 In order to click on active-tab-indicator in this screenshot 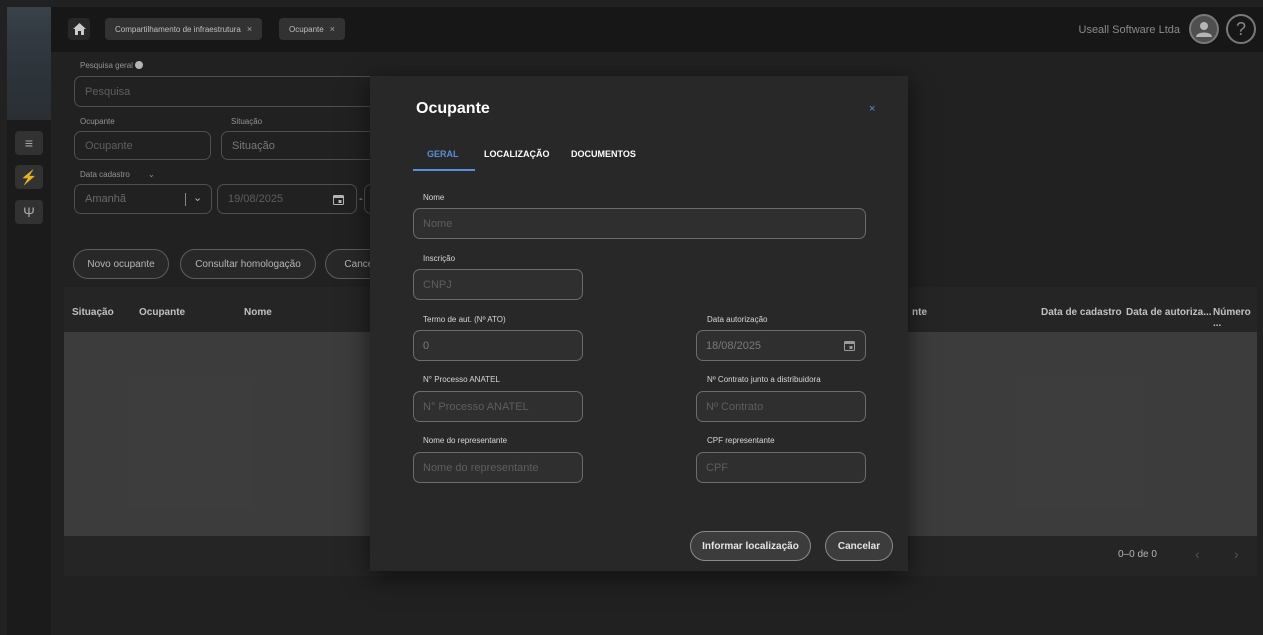, I will do `click(444, 170)`.